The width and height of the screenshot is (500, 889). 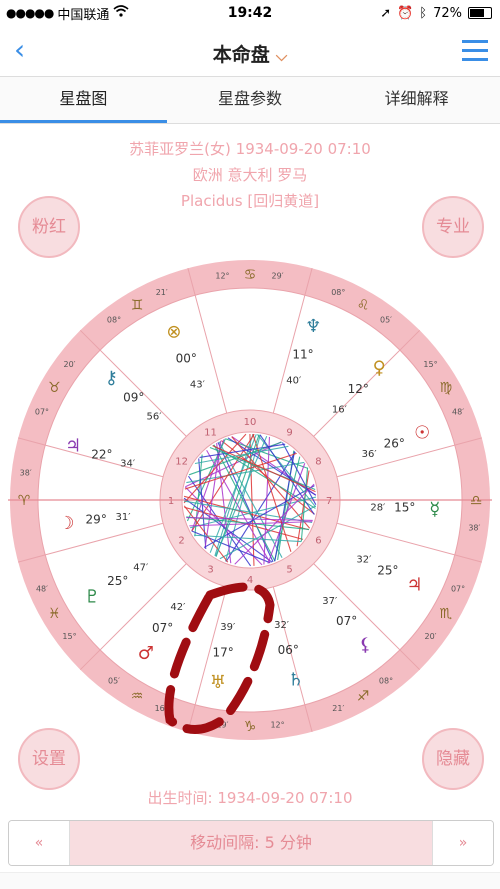 I want to click on settings-button: 设置, so click(x=49, y=759).